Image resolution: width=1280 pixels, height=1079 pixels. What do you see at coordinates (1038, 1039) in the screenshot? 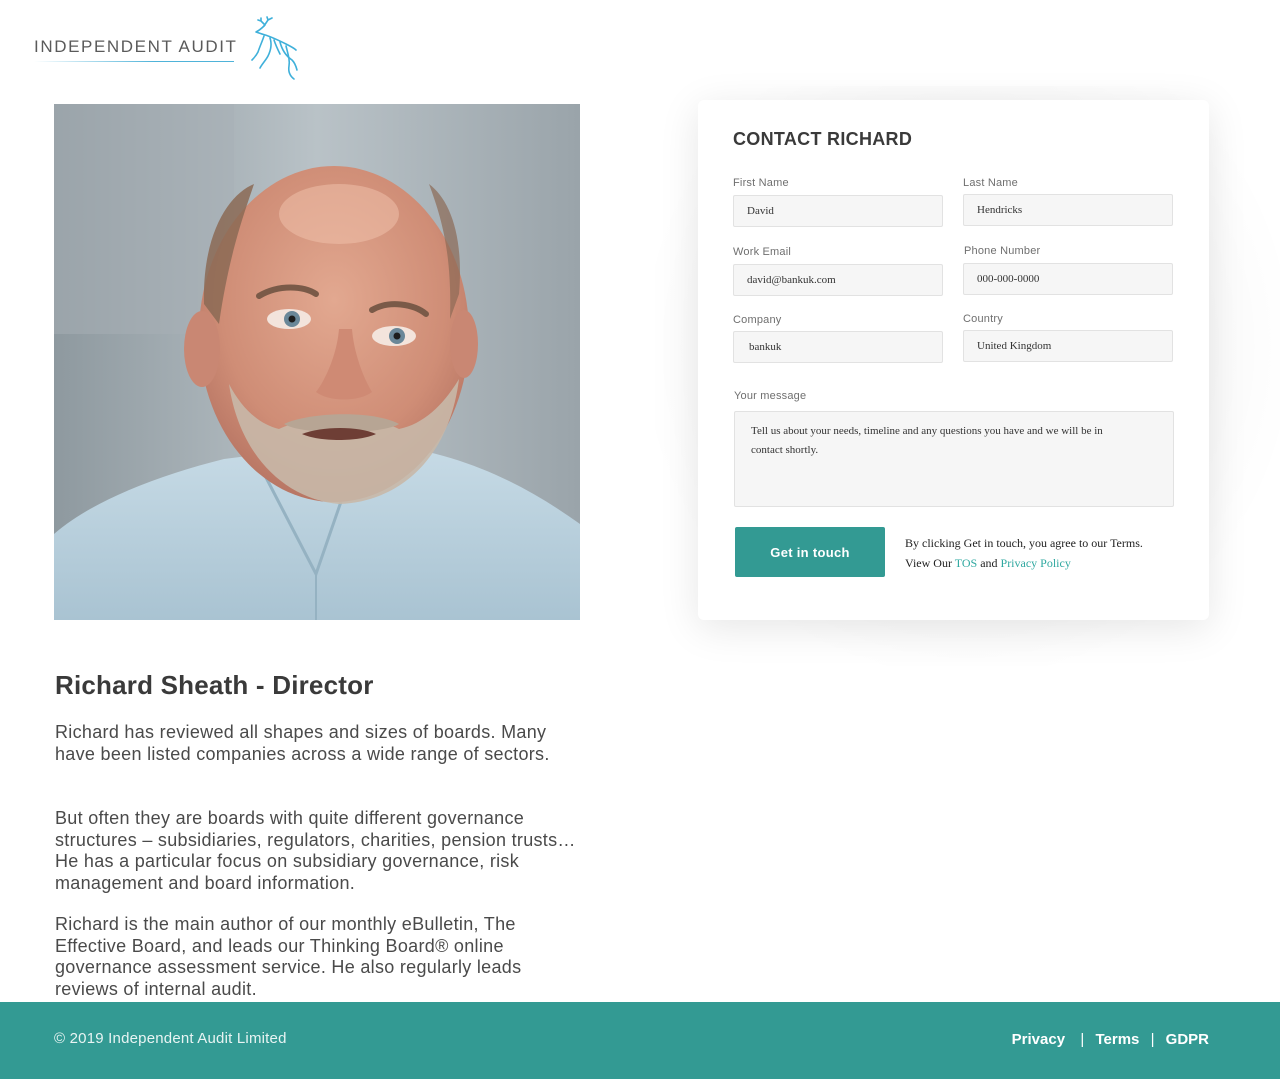
I see `footer-link-privacy: Privacy` at bounding box center [1038, 1039].